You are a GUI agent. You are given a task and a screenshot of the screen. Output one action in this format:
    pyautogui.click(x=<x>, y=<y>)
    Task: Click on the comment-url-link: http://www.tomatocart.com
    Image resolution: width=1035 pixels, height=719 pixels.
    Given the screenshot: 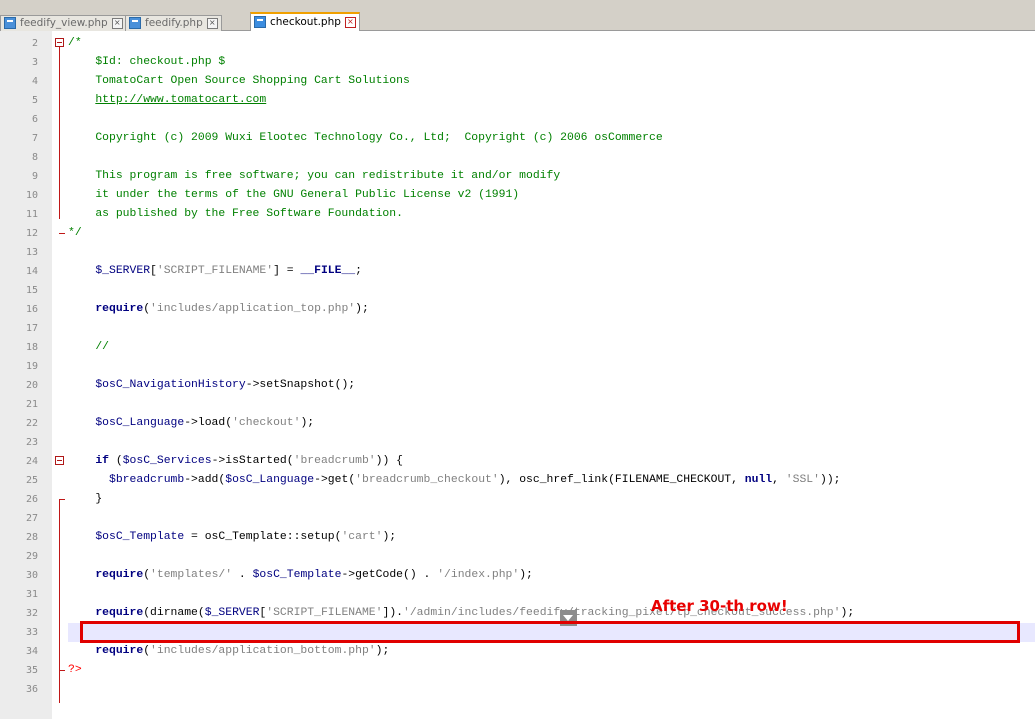 What is the action you would take?
    pyautogui.click(x=180, y=100)
    